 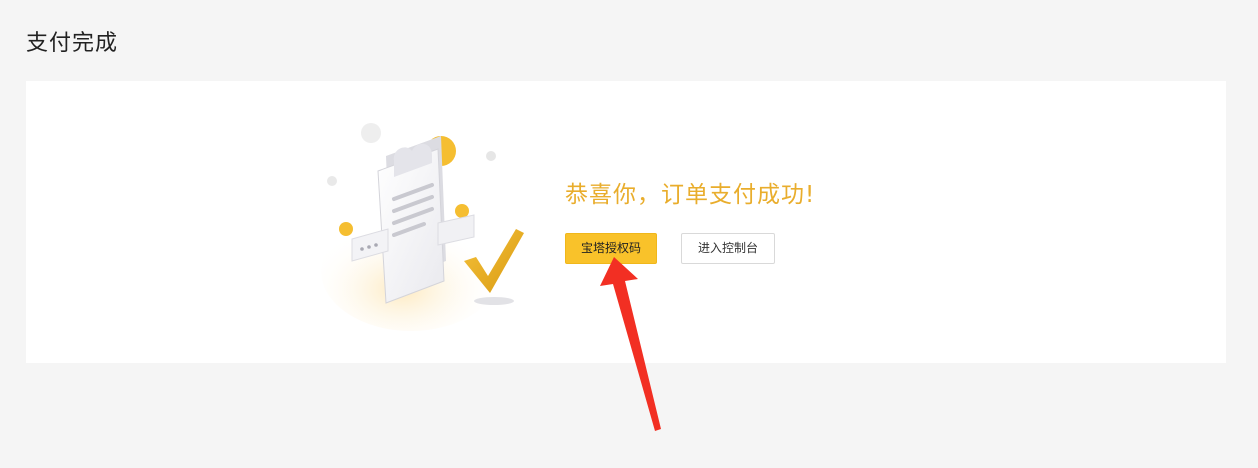 I want to click on red-arrow-annotation-icon, so click(x=630, y=344).